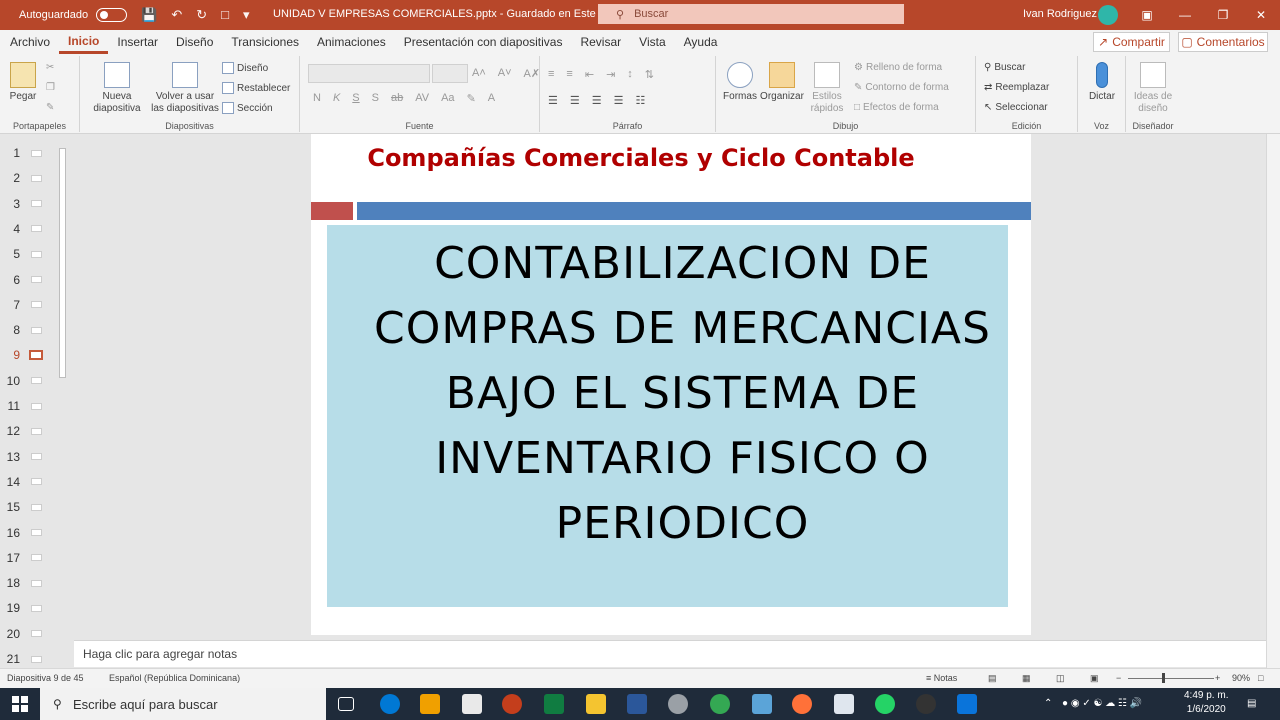 The height and width of the screenshot is (720, 1280). Describe the element at coordinates (1118, 678) in the screenshot. I see `zoom-out-icon: −` at that location.